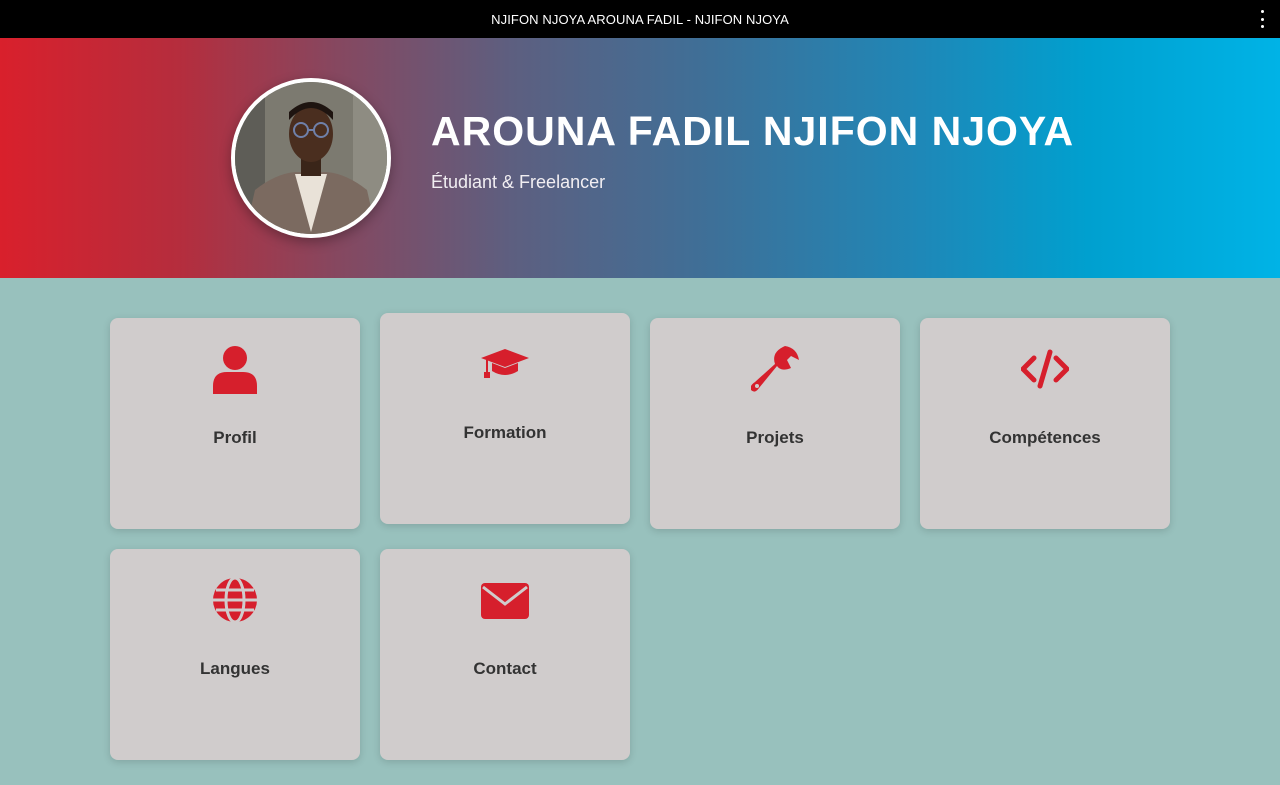 The height and width of the screenshot is (785, 1280). What do you see at coordinates (1045, 423) in the screenshot?
I see `card-competences: Compétences` at bounding box center [1045, 423].